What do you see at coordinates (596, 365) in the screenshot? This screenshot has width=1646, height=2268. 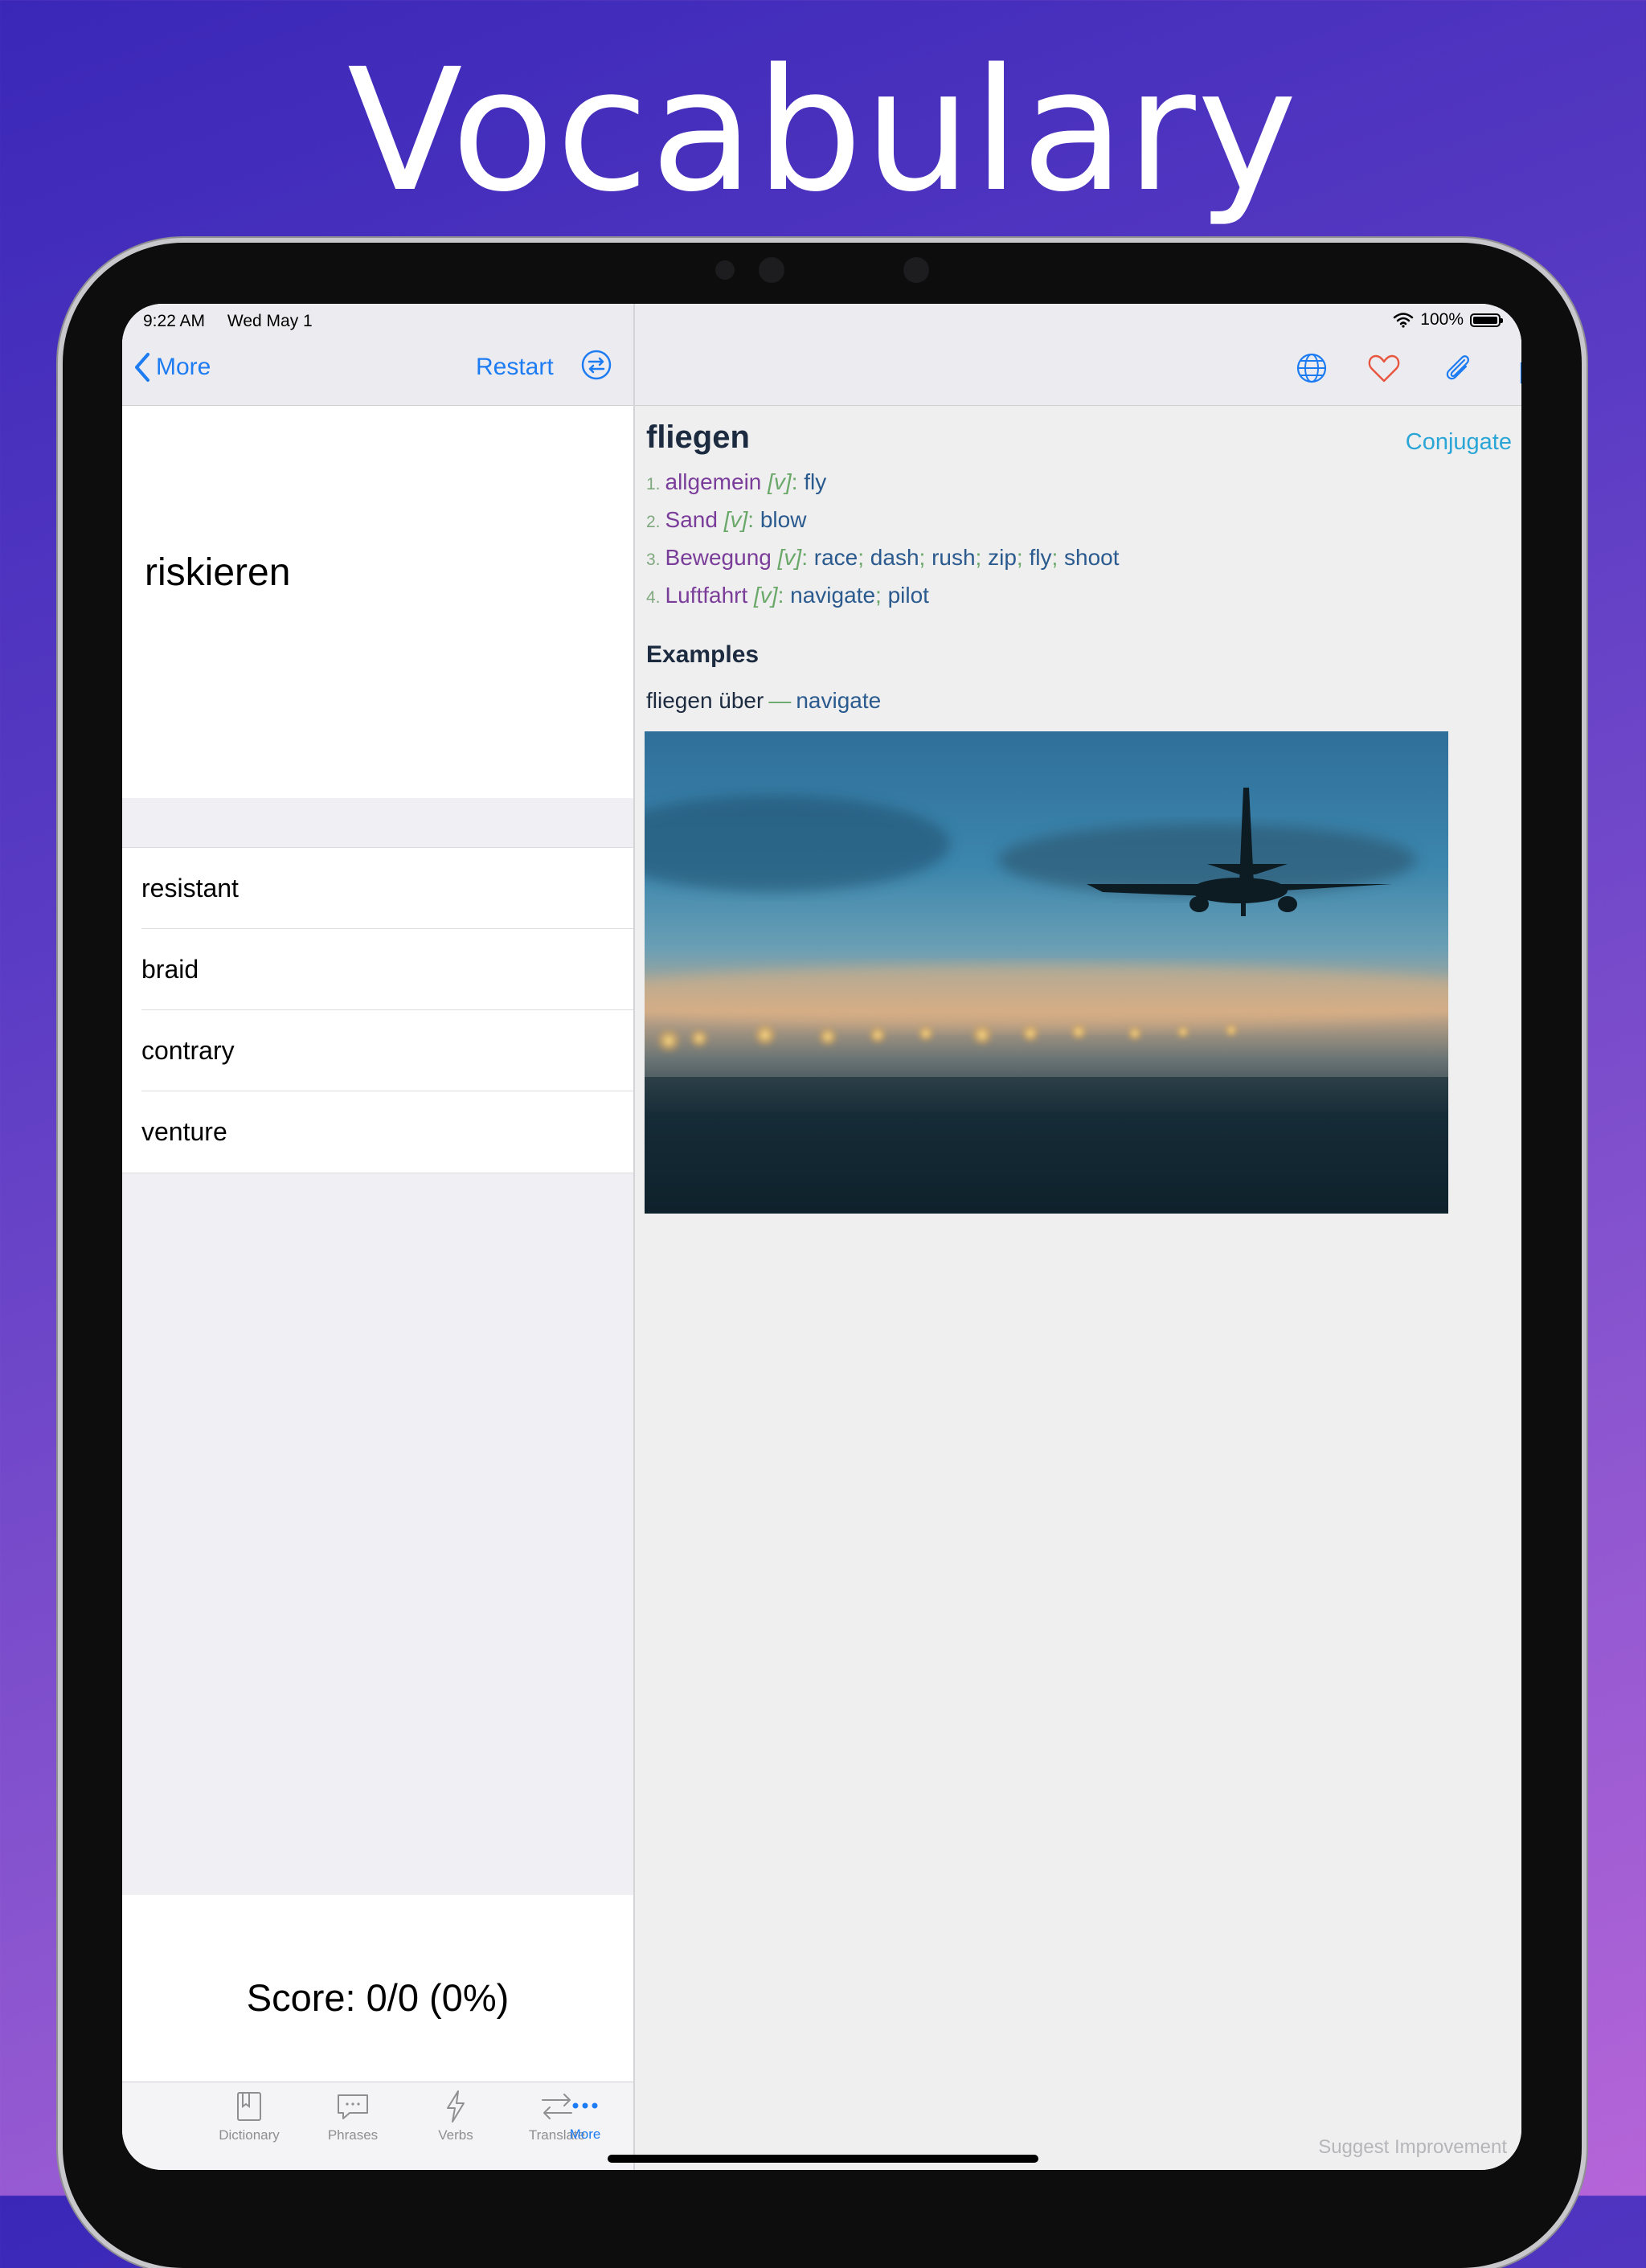 I see `swap-direction-icon` at bounding box center [596, 365].